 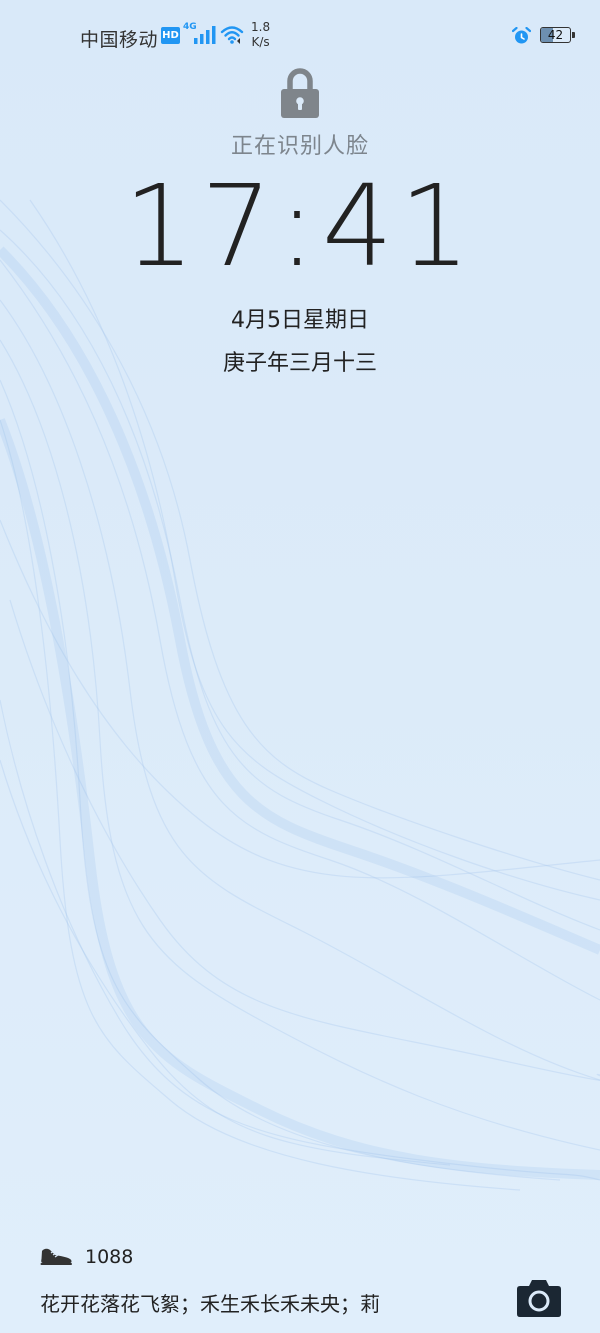 What do you see at coordinates (109, 1257) in the screenshot?
I see `step-count: 1088` at bounding box center [109, 1257].